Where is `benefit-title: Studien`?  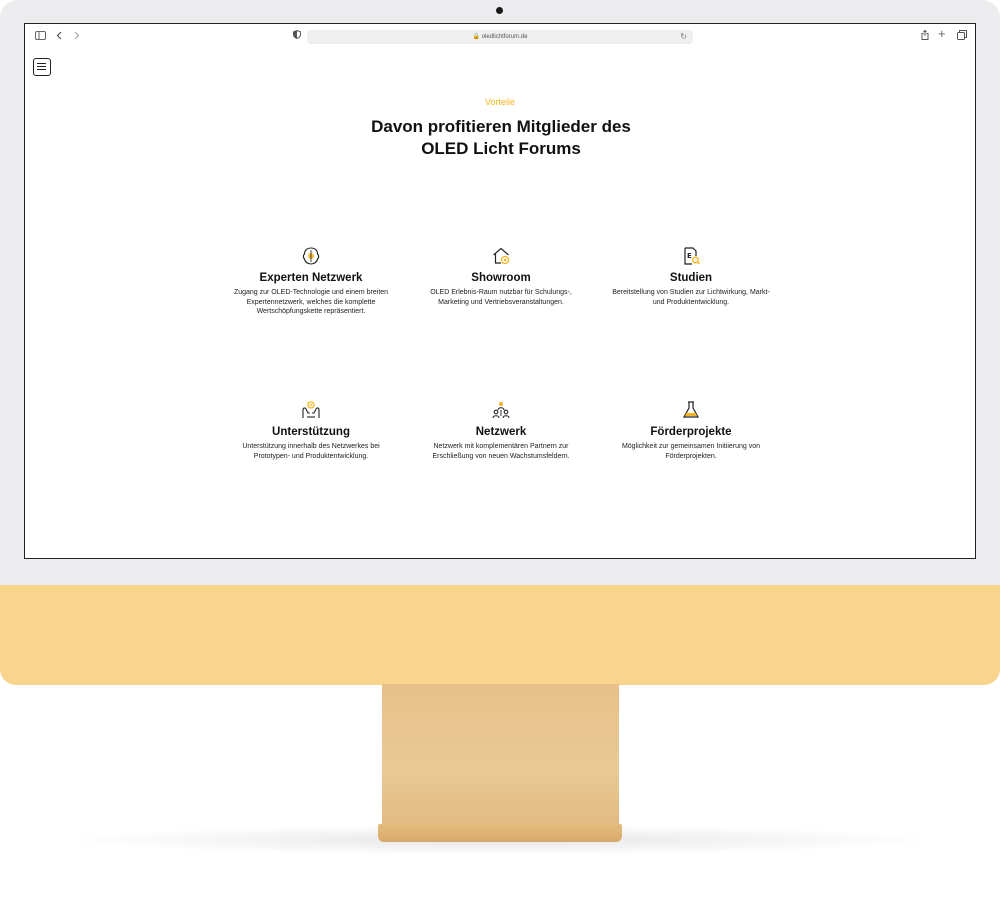 benefit-title: Studien is located at coordinates (691, 278).